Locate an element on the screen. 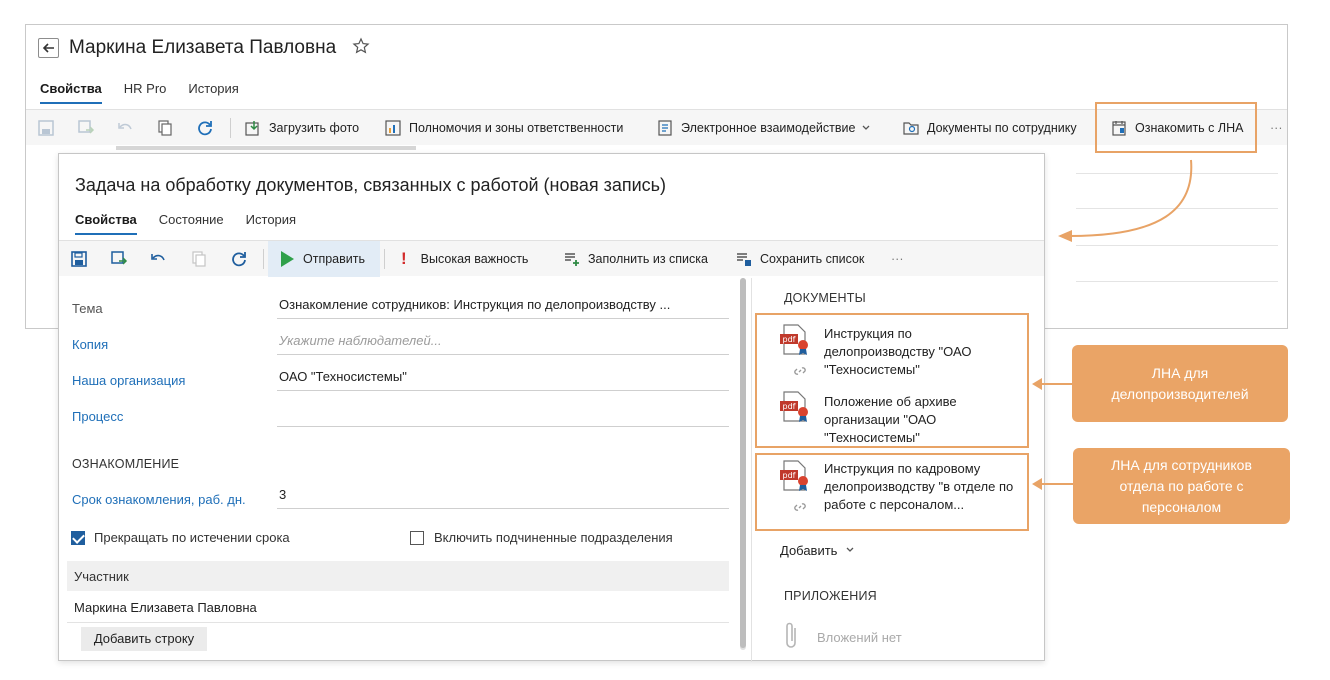 Image resolution: width=1330 pixels, height=680 pixels. copy-label: Копия is located at coordinates (90, 344).